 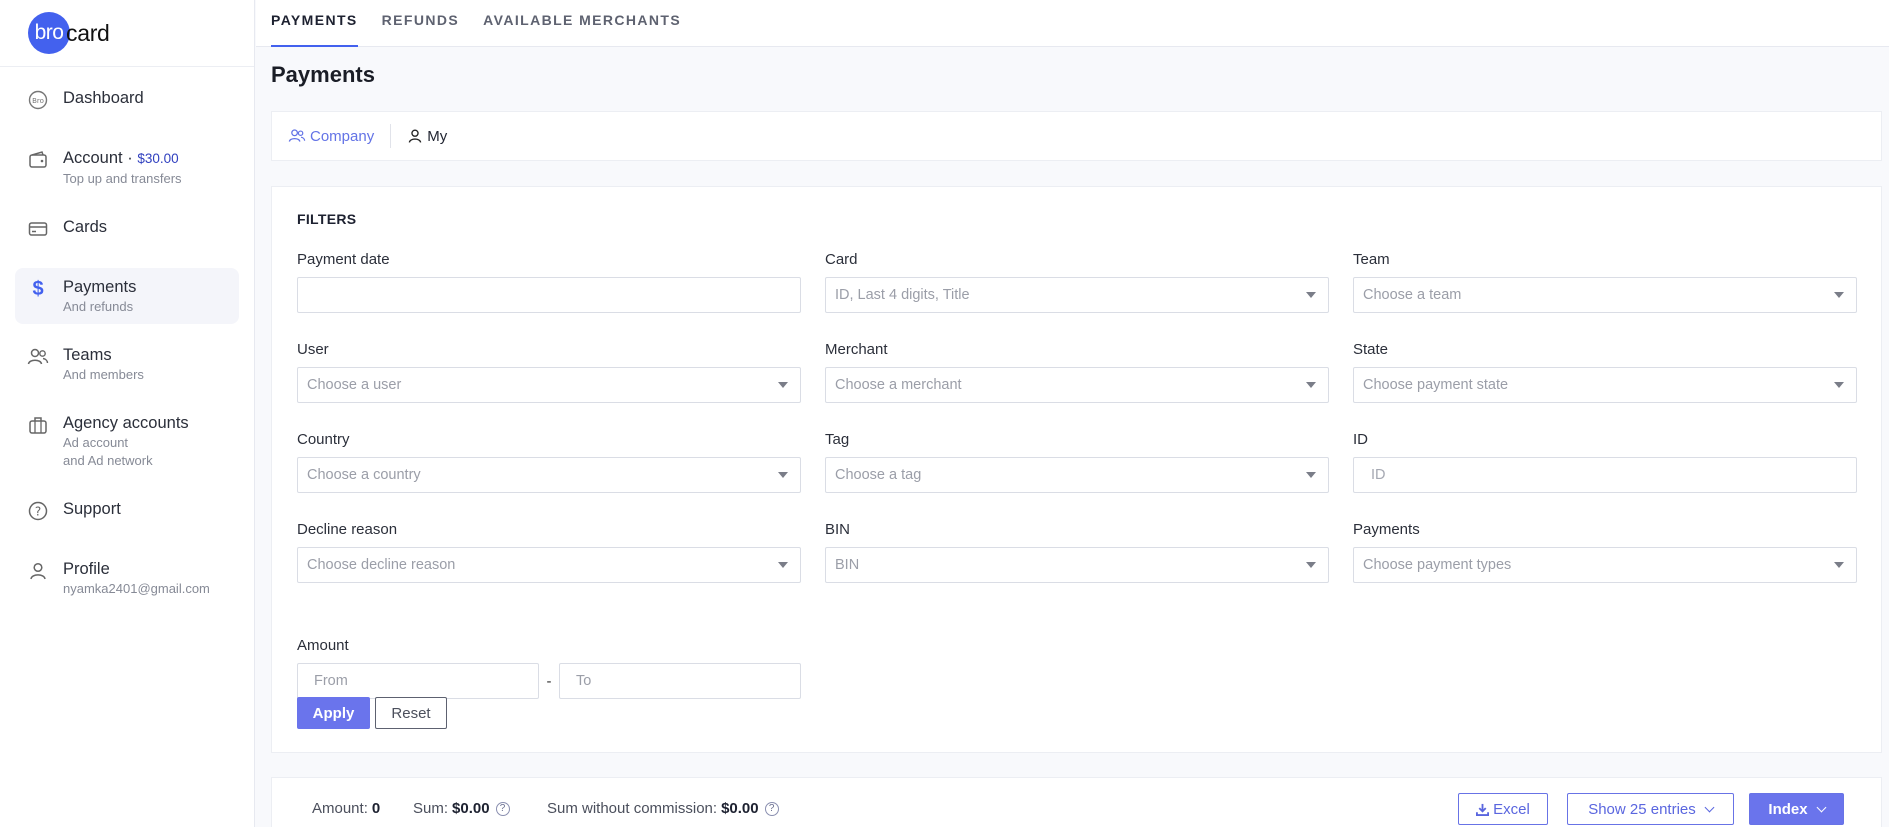 I want to click on briefcase-icon, so click(x=38, y=425).